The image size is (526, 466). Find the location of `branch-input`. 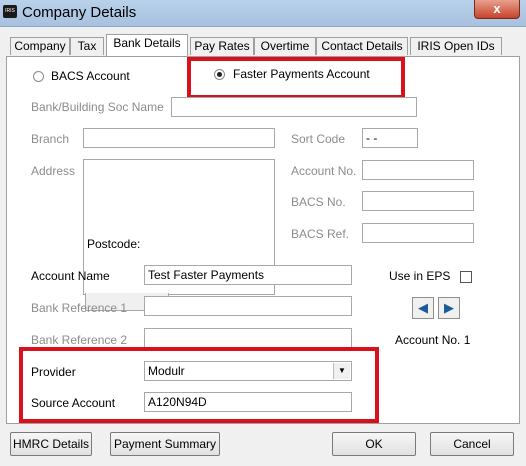

branch-input is located at coordinates (179, 138).